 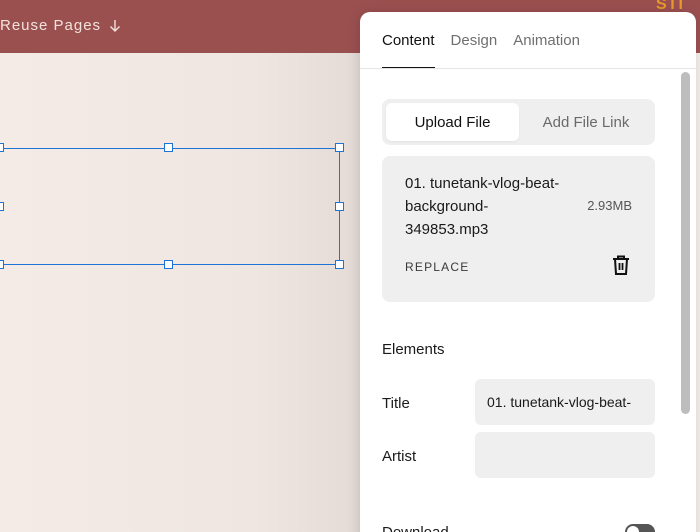 What do you see at coordinates (565, 455) in the screenshot?
I see `artist-field` at bounding box center [565, 455].